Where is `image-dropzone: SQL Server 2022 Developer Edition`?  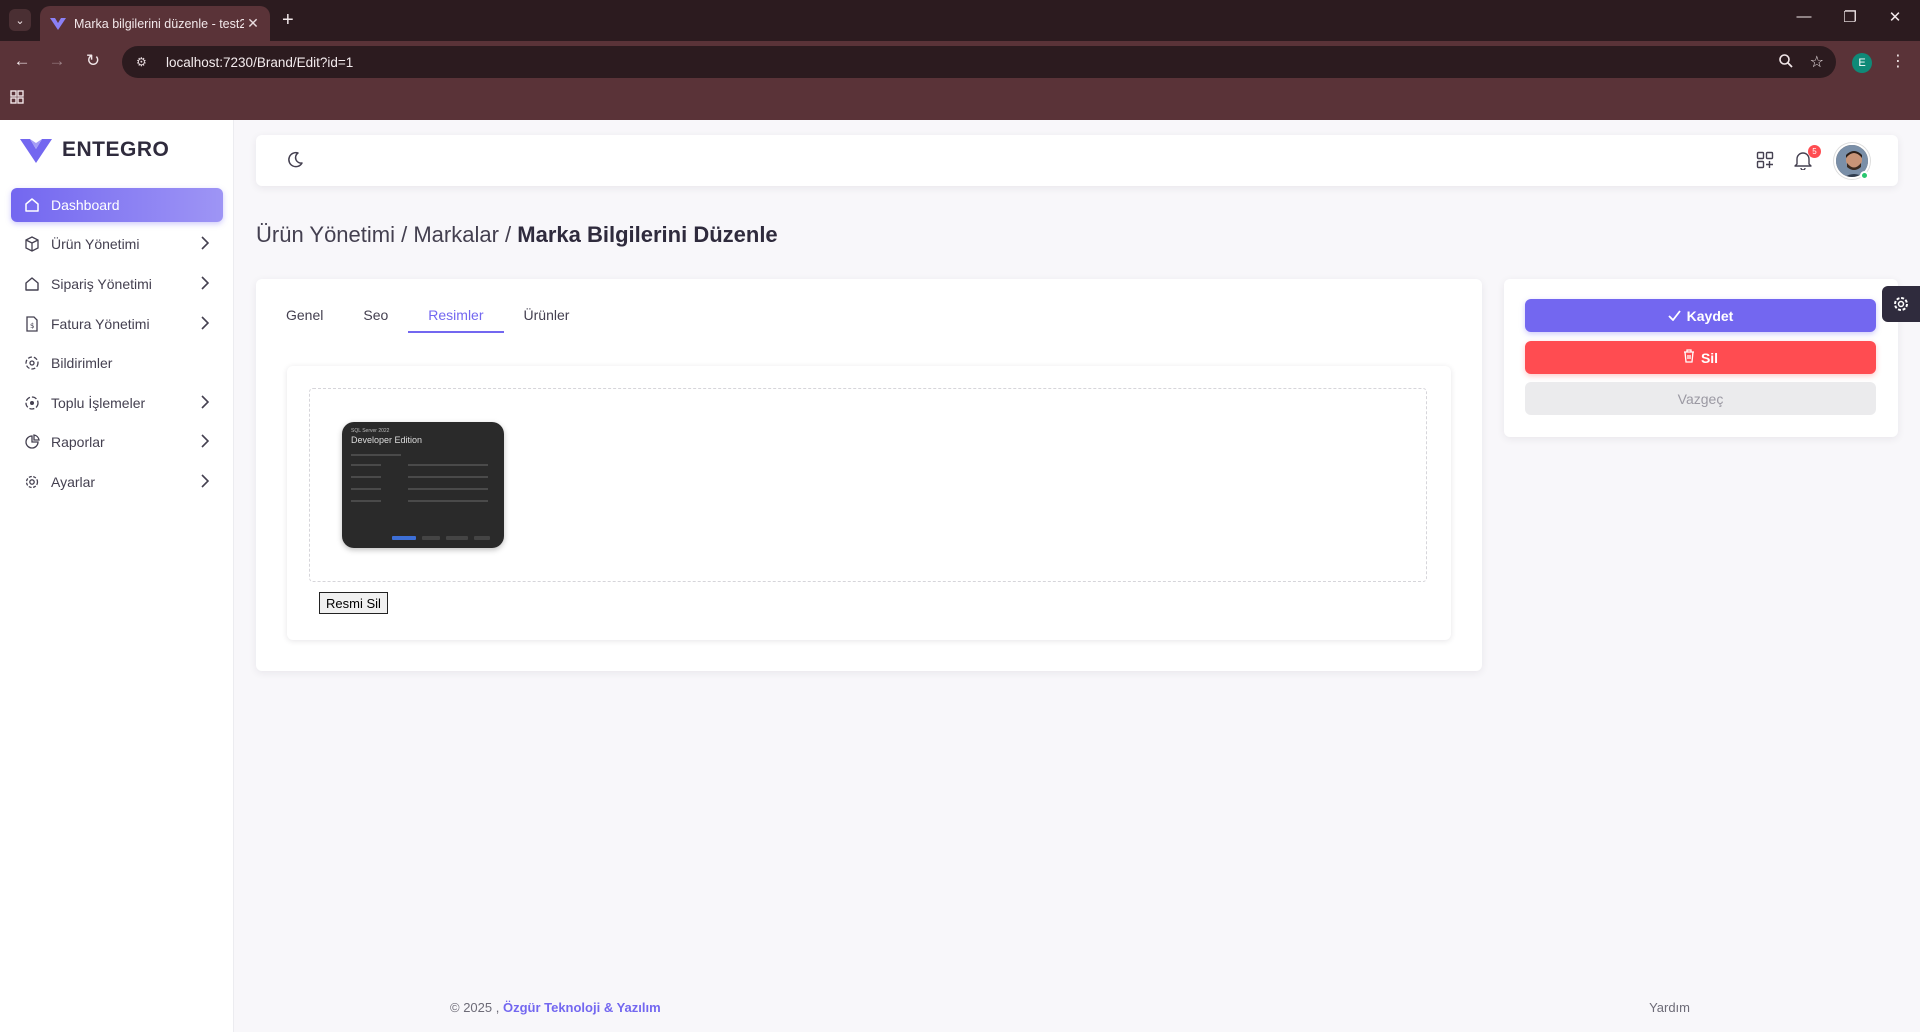 image-dropzone: SQL Server 2022 Developer Edition is located at coordinates (868, 485).